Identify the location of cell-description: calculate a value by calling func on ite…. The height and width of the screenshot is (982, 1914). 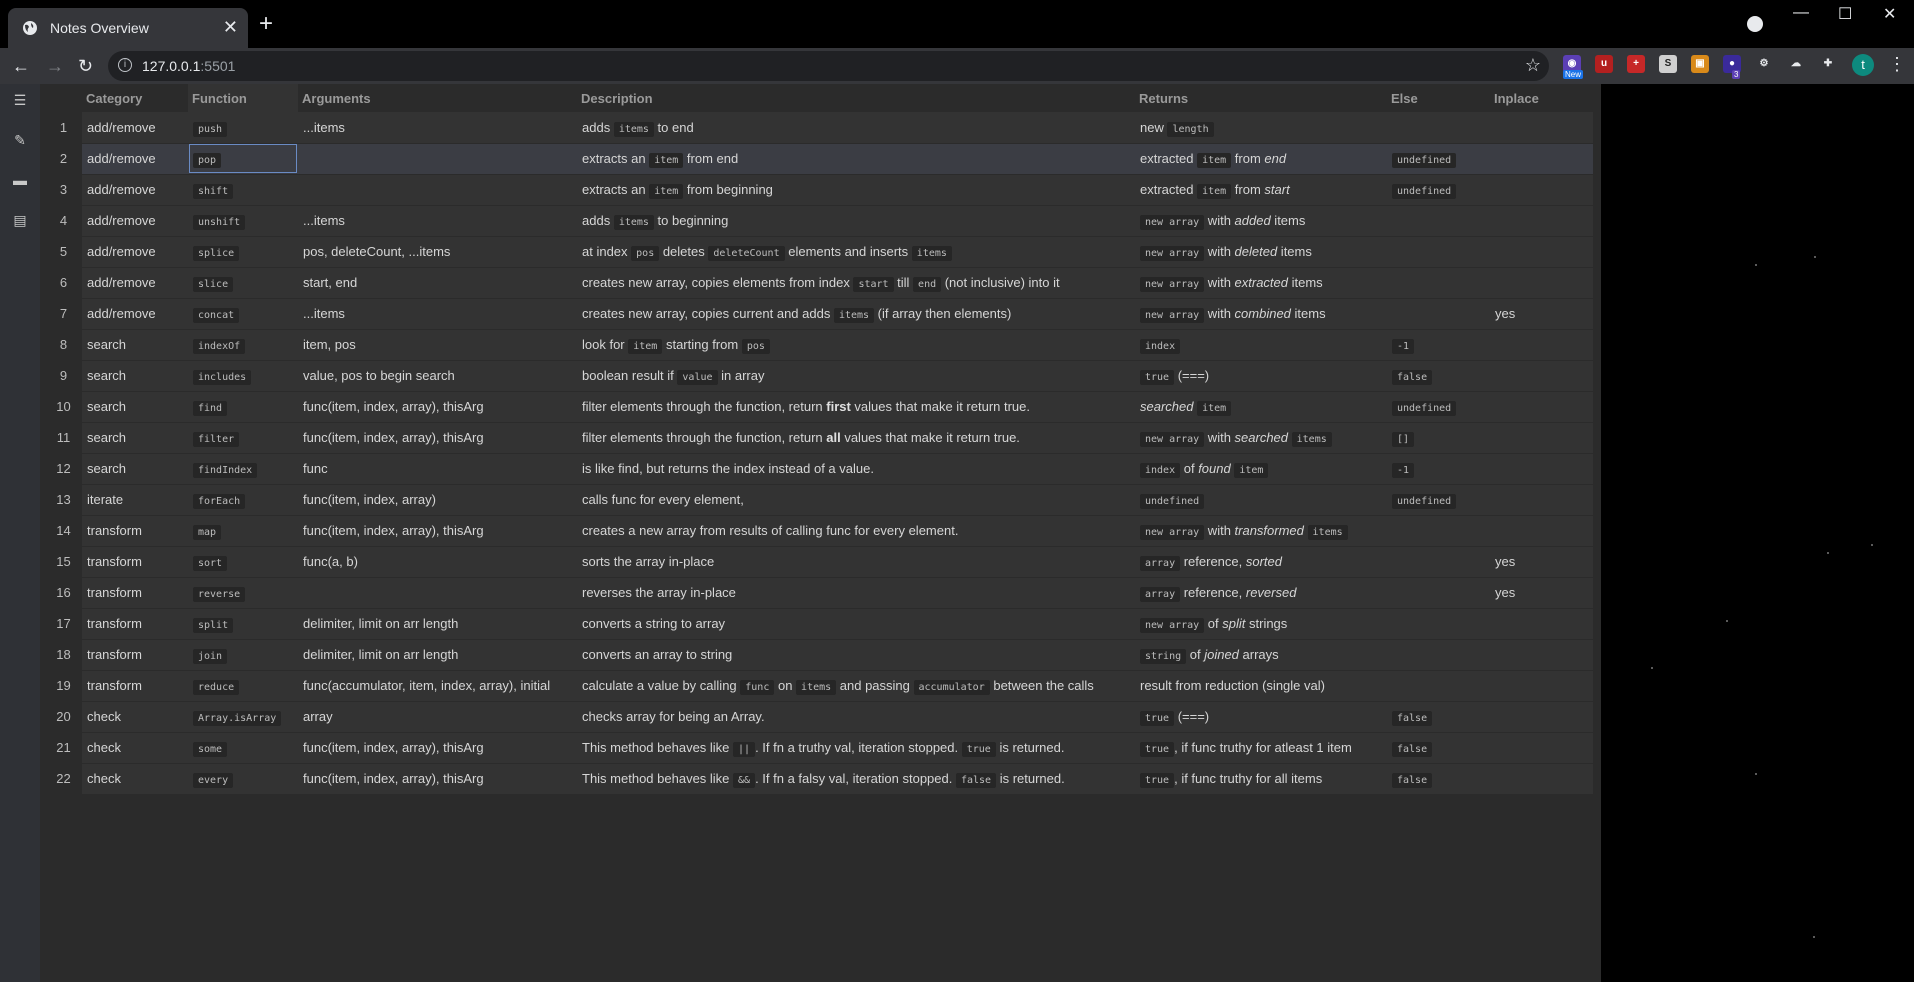
(856, 686).